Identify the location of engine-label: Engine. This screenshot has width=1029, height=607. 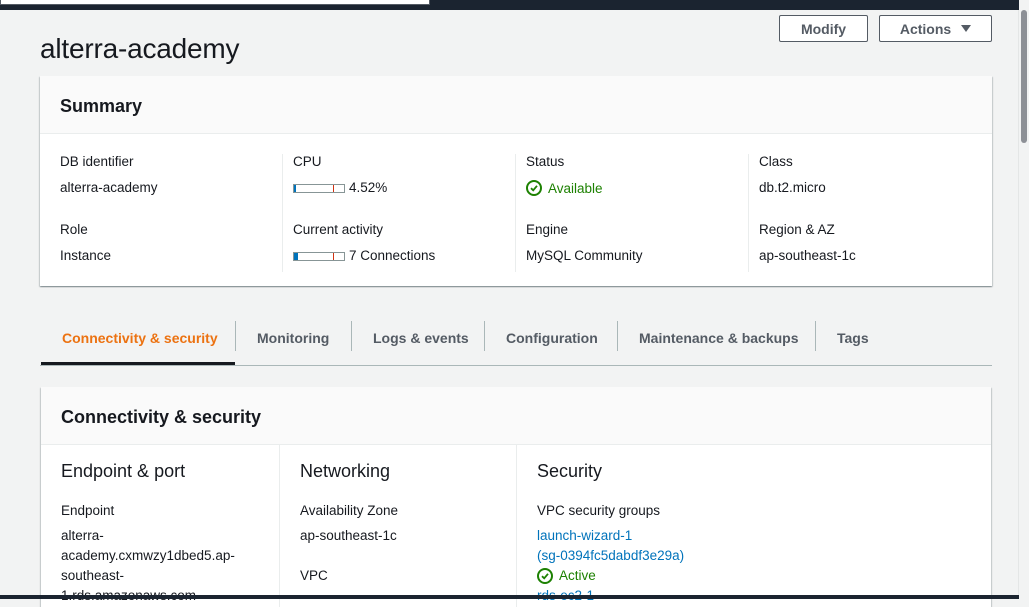
(547, 229).